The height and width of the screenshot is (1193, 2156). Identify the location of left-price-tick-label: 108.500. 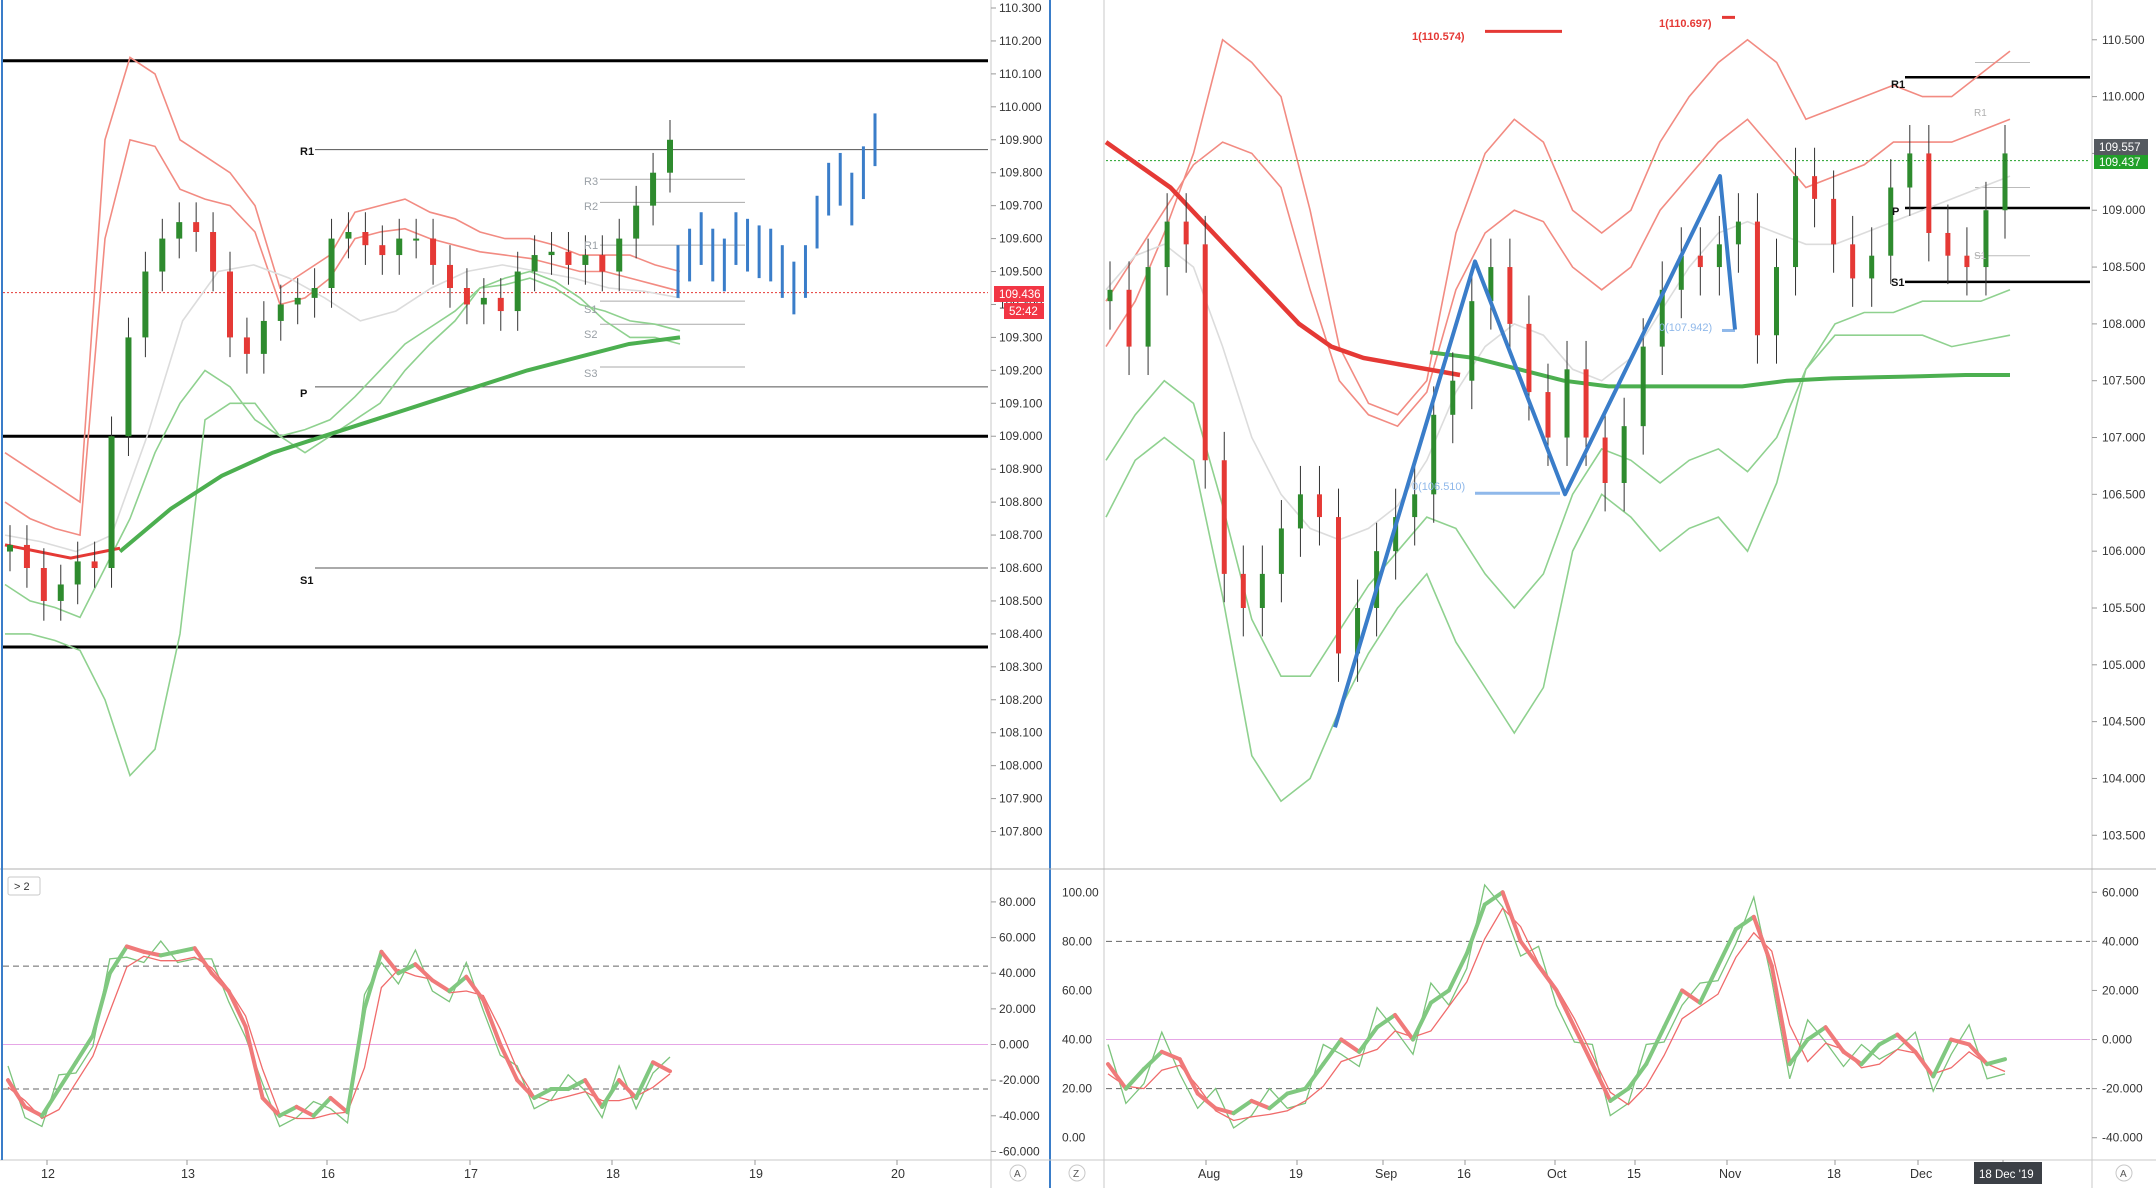
(1021, 601).